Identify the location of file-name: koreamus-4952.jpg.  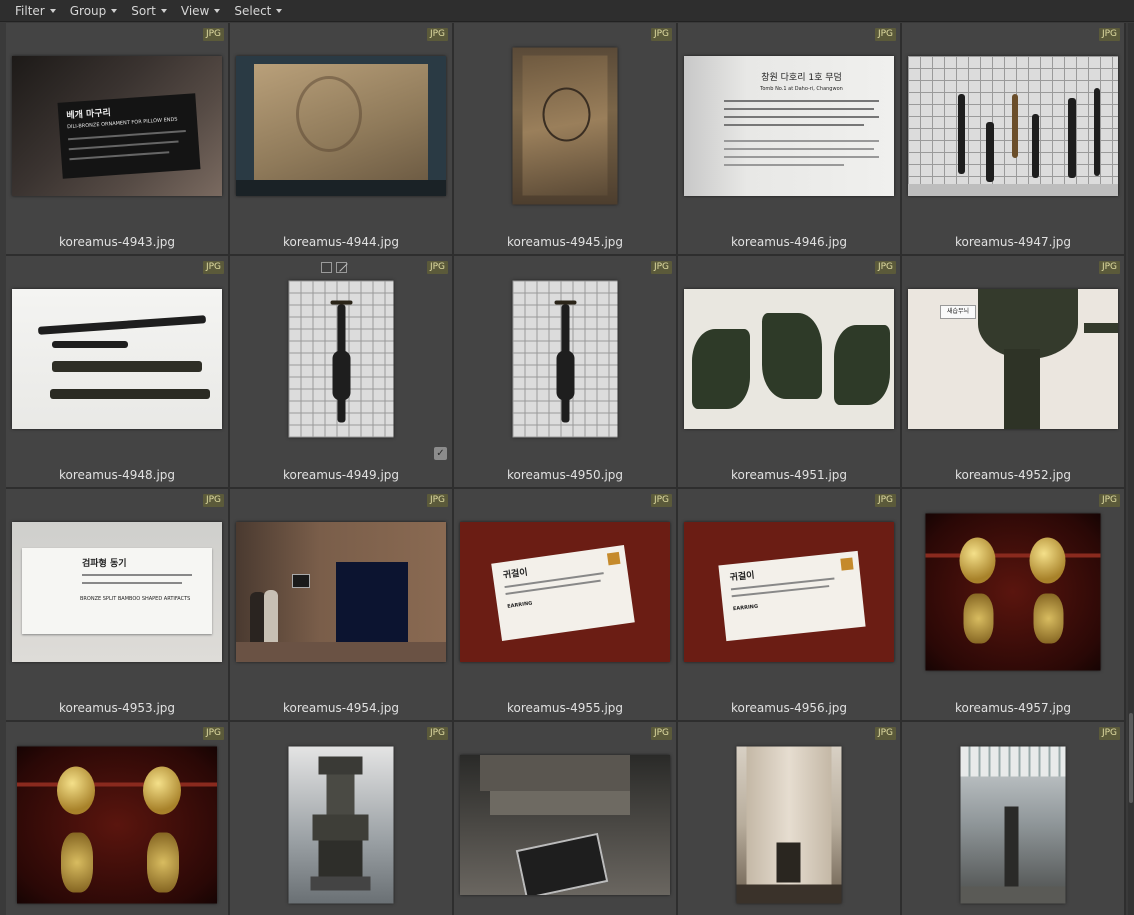
(1013, 475).